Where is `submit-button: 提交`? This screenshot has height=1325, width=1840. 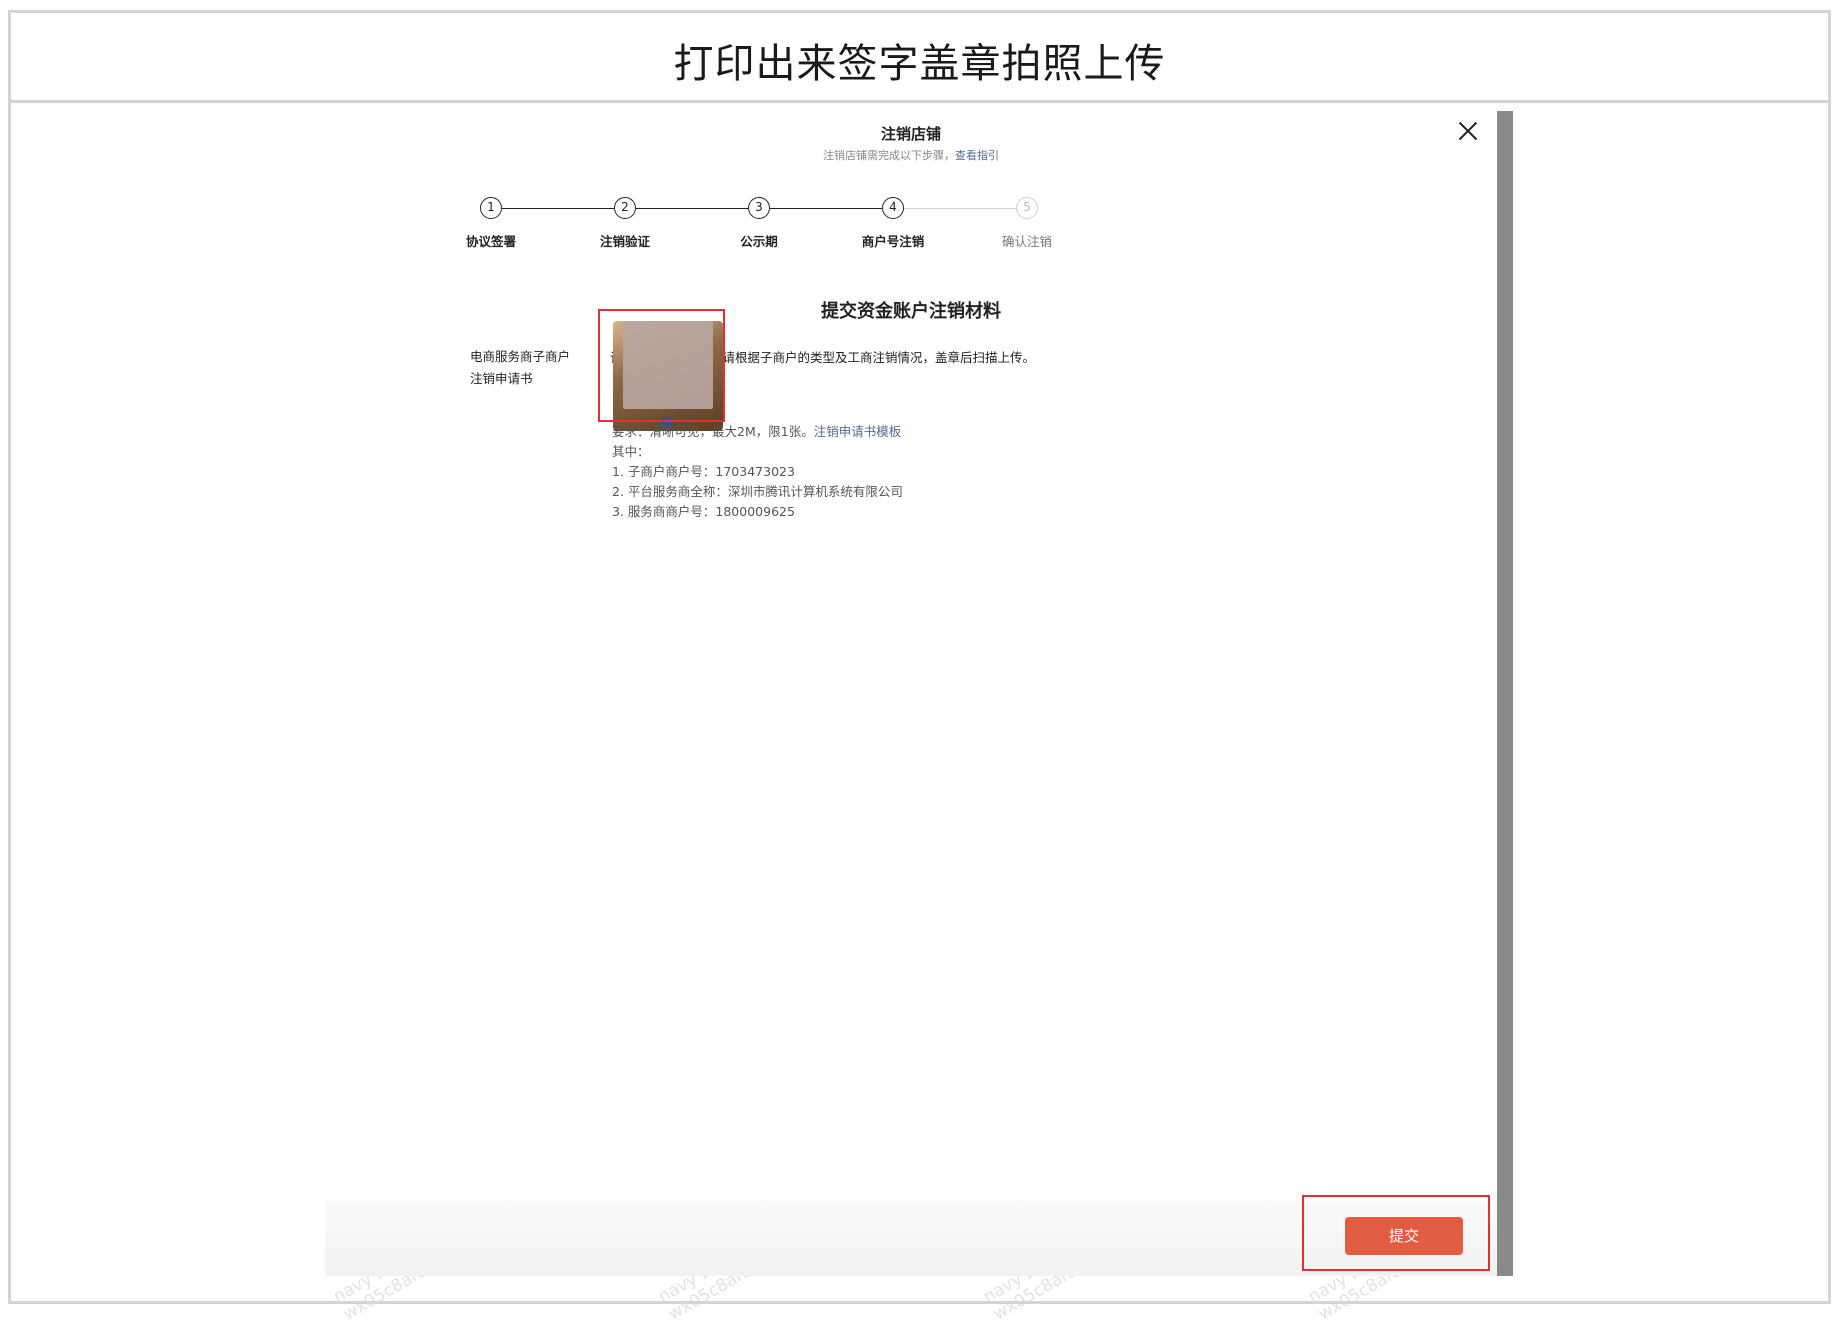 submit-button: 提交 is located at coordinates (1404, 1236).